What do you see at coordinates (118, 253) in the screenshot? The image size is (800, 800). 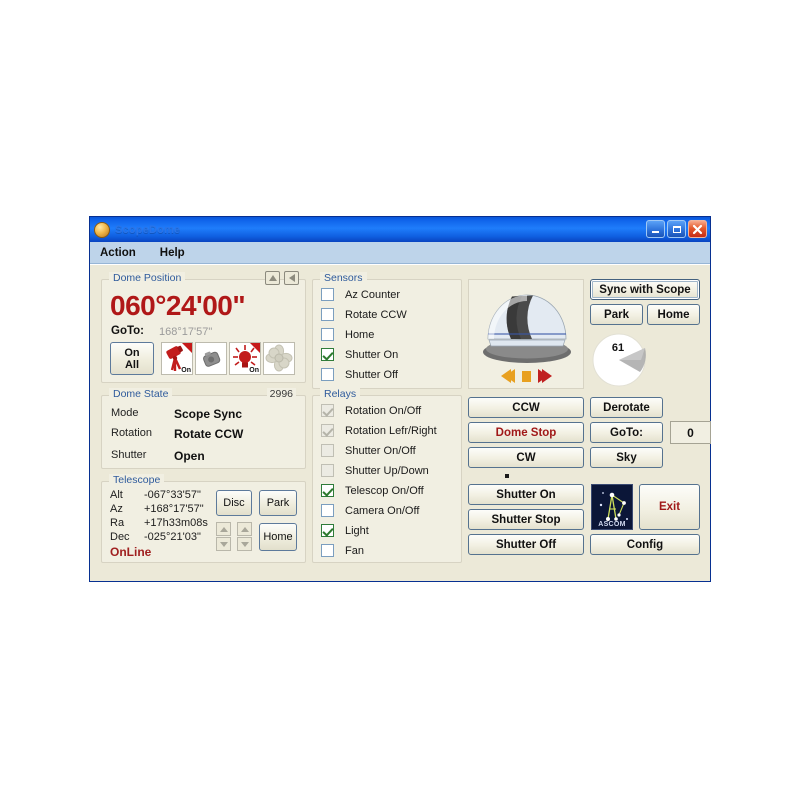 I see `menu-item-action: Action` at bounding box center [118, 253].